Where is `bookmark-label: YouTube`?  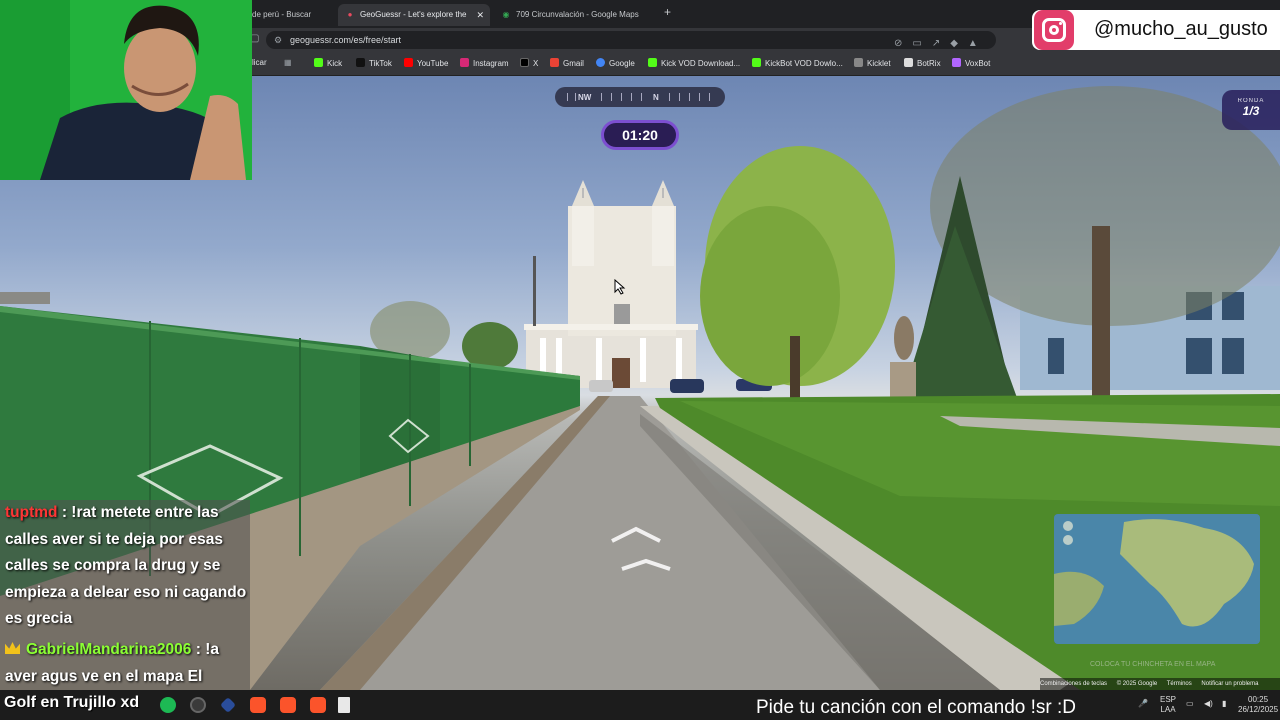 bookmark-label: YouTube is located at coordinates (433, 63).